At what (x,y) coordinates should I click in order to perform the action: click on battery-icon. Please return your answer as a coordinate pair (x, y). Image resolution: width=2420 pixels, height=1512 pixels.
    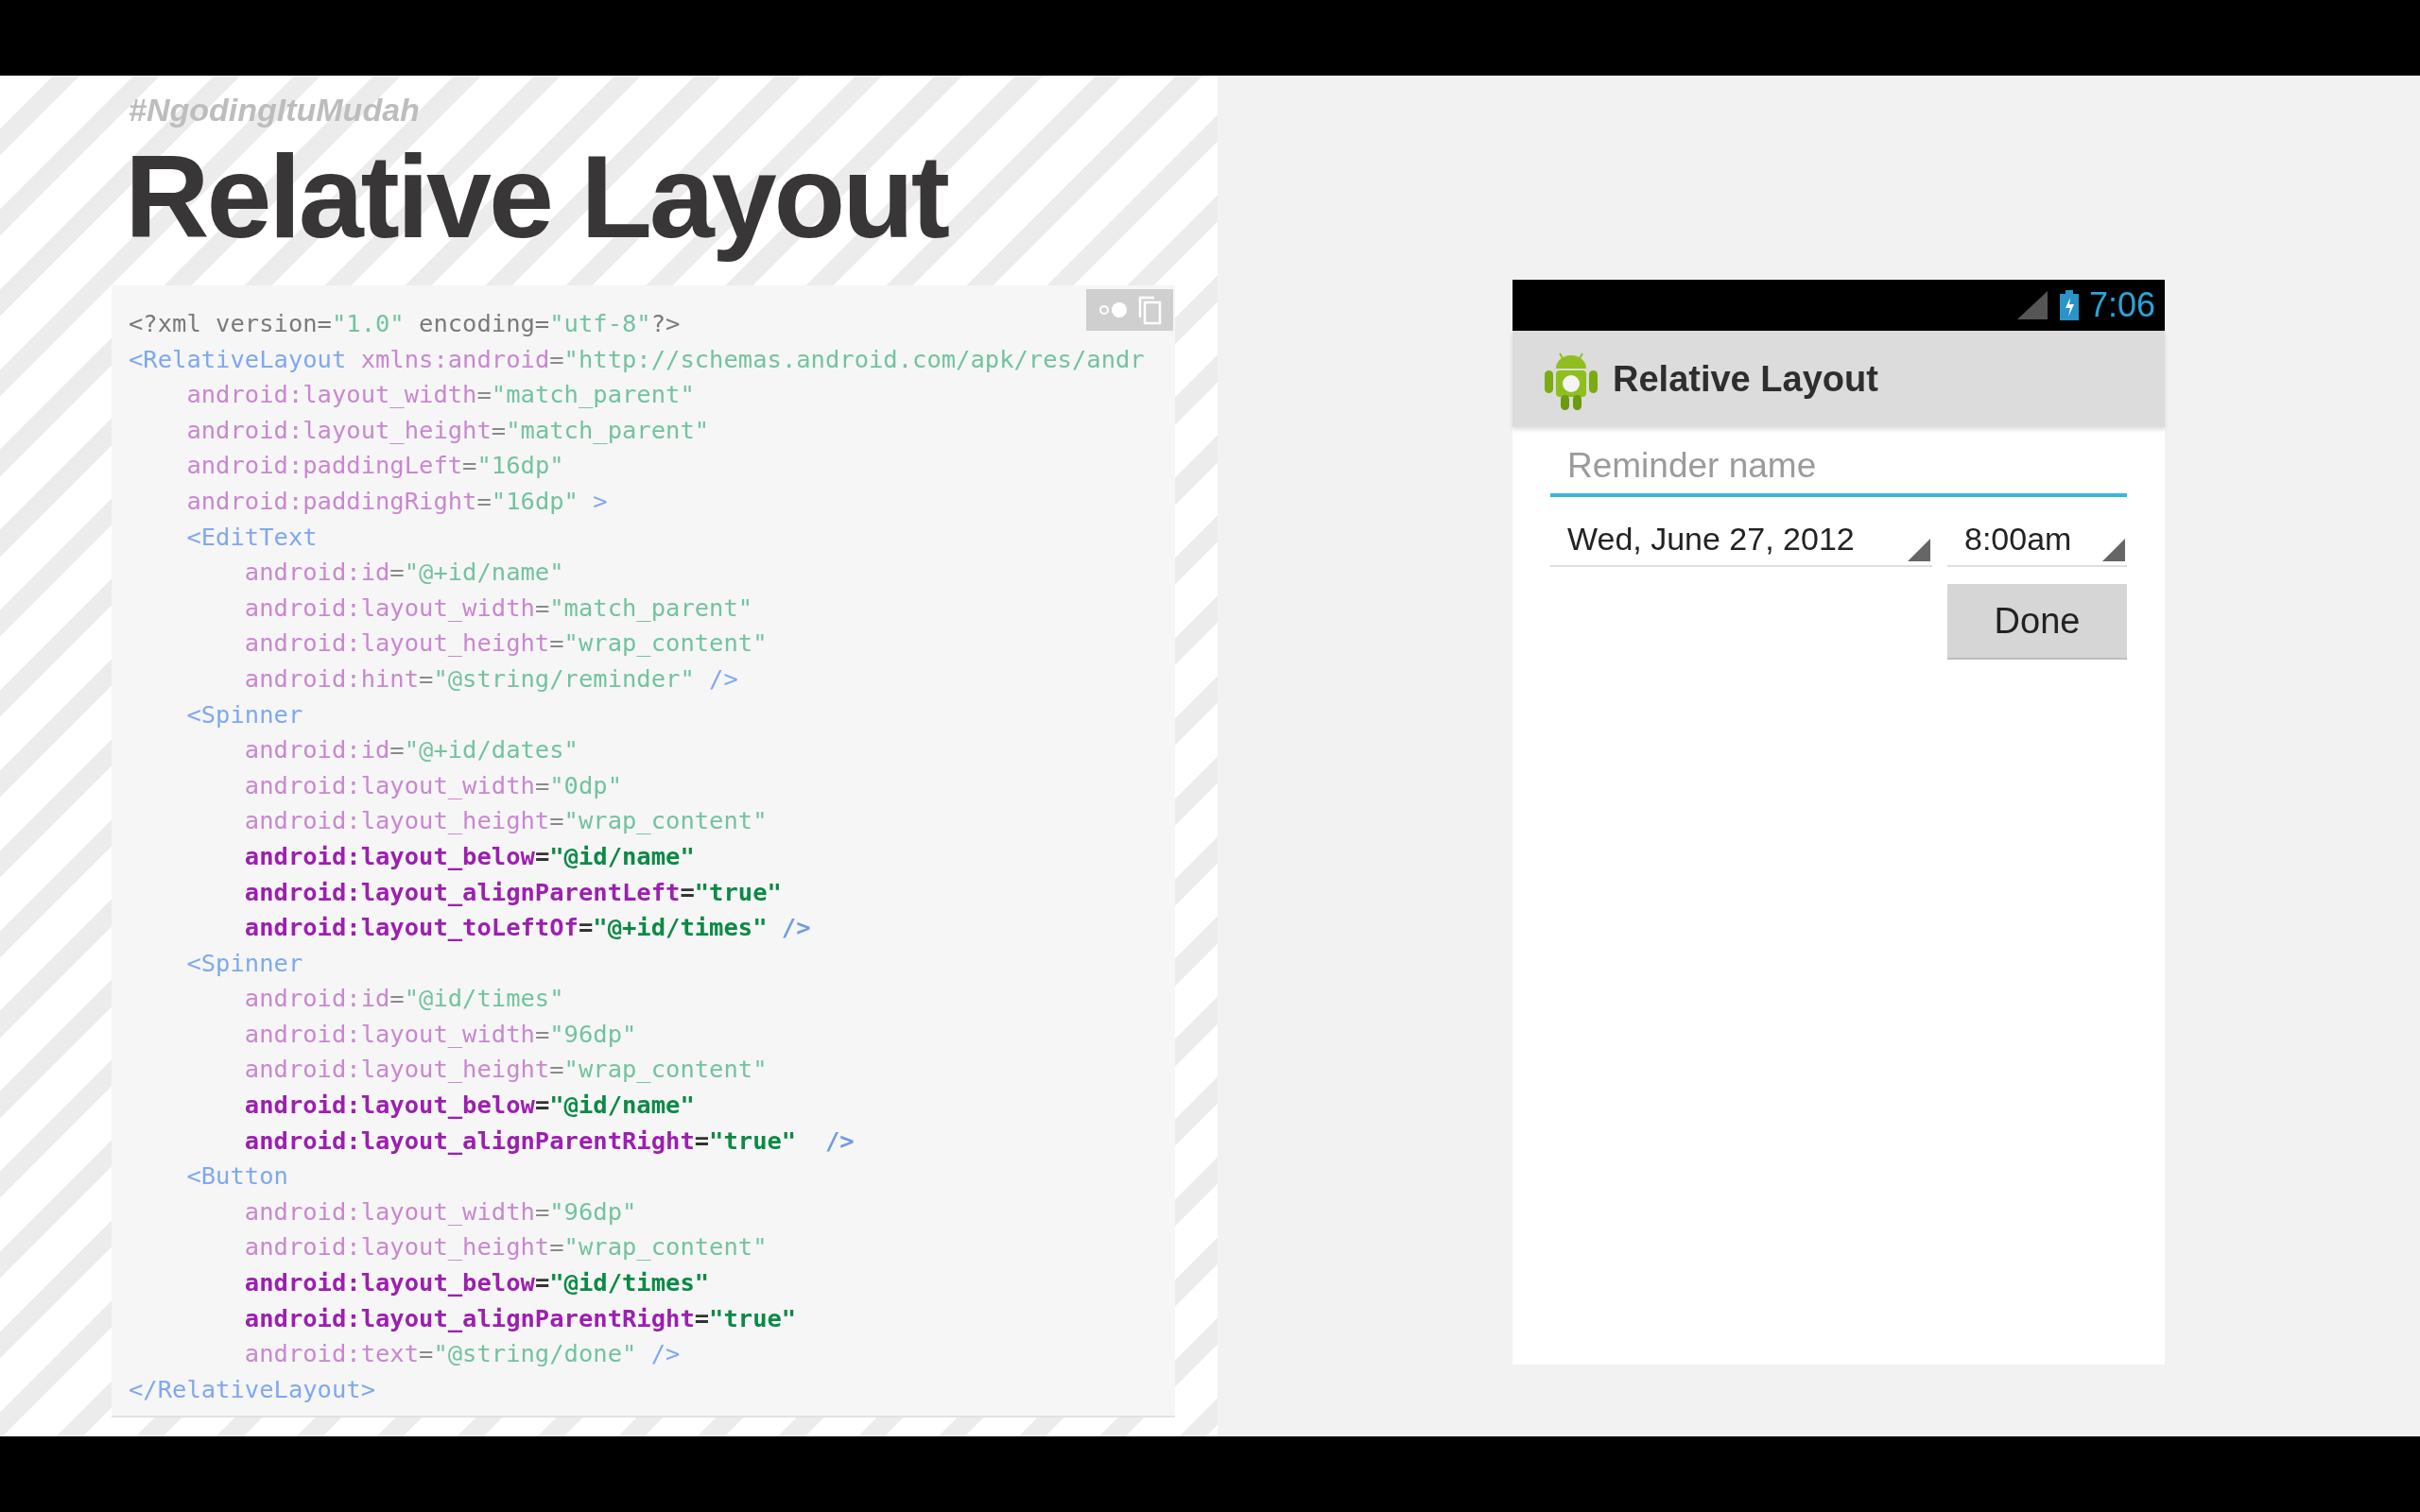
    Looking at the image, I should click on (2069, 305).